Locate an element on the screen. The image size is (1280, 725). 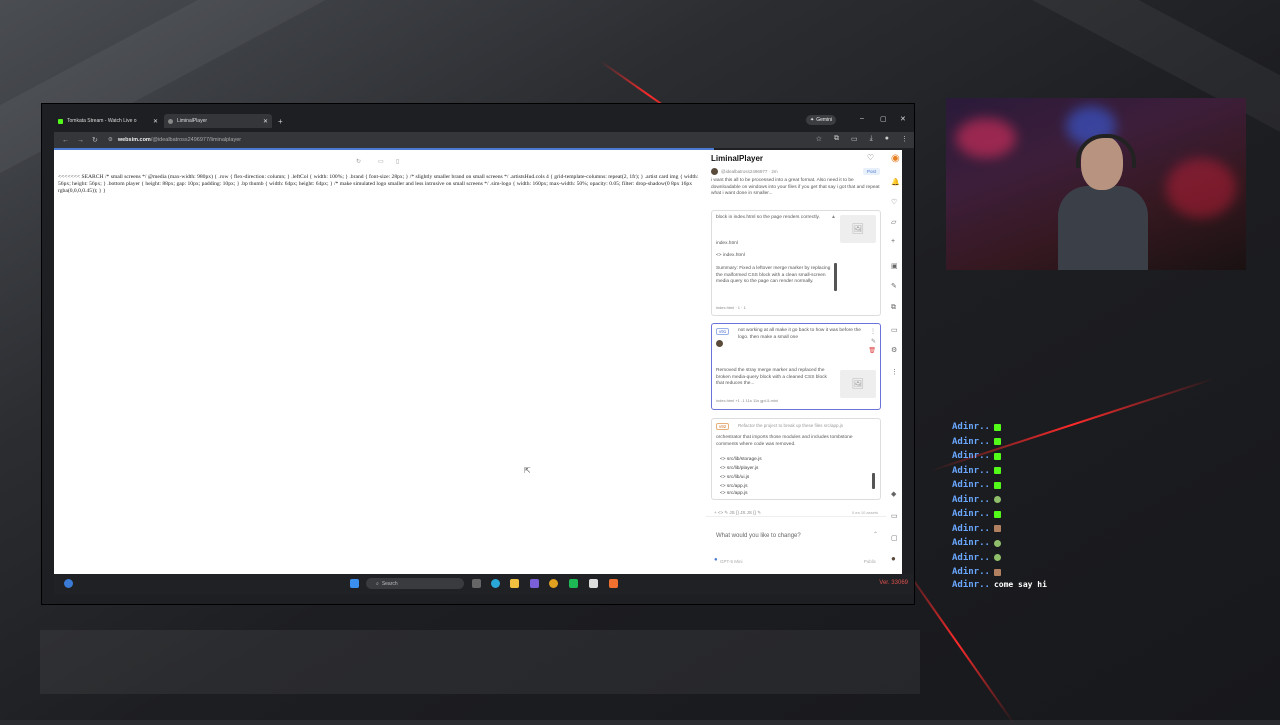
desktop-view-icon: ▭ is located at coordinates (381, 161).